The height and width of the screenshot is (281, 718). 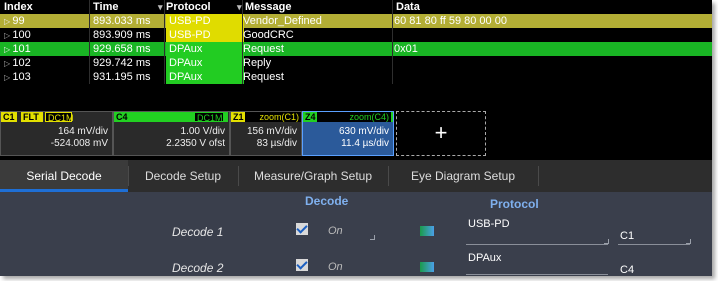 I want to click on decode-2-source-select: C4, so click(x=627, y=270).